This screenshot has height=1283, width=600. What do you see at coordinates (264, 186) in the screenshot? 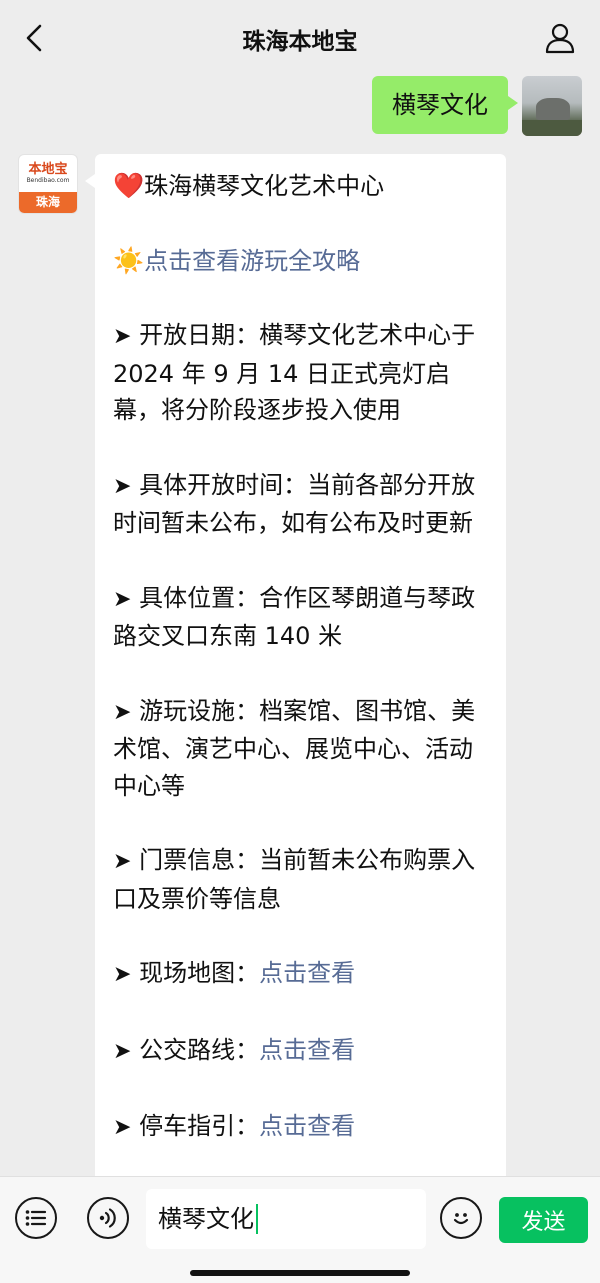
I see `reply-title: 珠海横琴文化艺术中心` at bounding box center [264, 186].